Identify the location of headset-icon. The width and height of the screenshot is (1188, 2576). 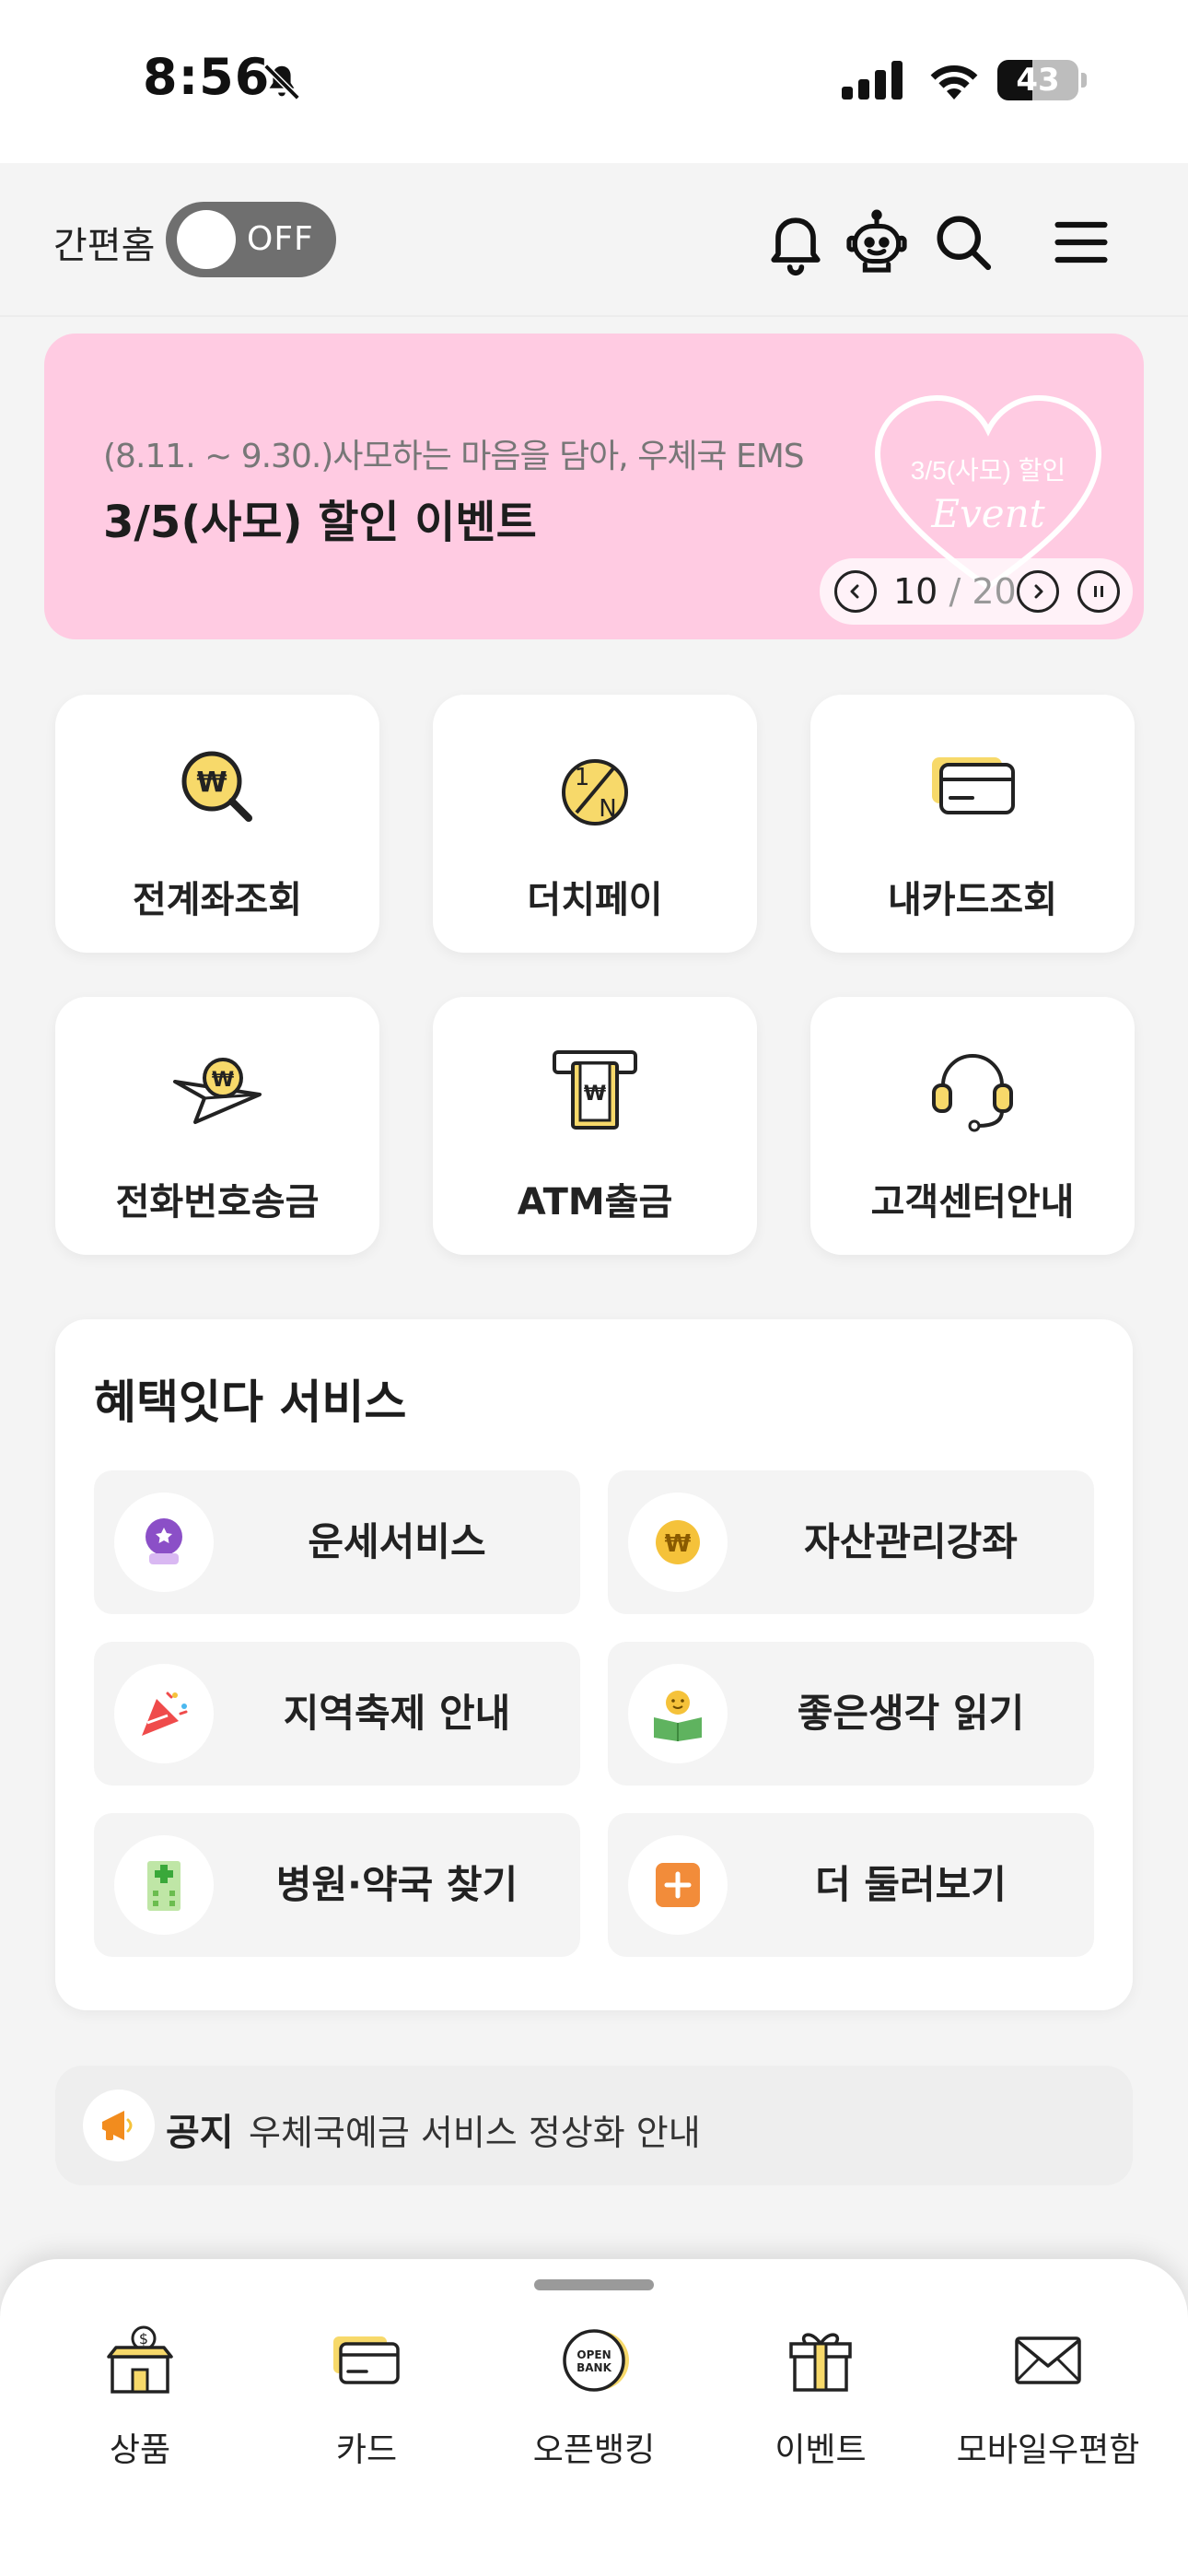
(973, 1093).